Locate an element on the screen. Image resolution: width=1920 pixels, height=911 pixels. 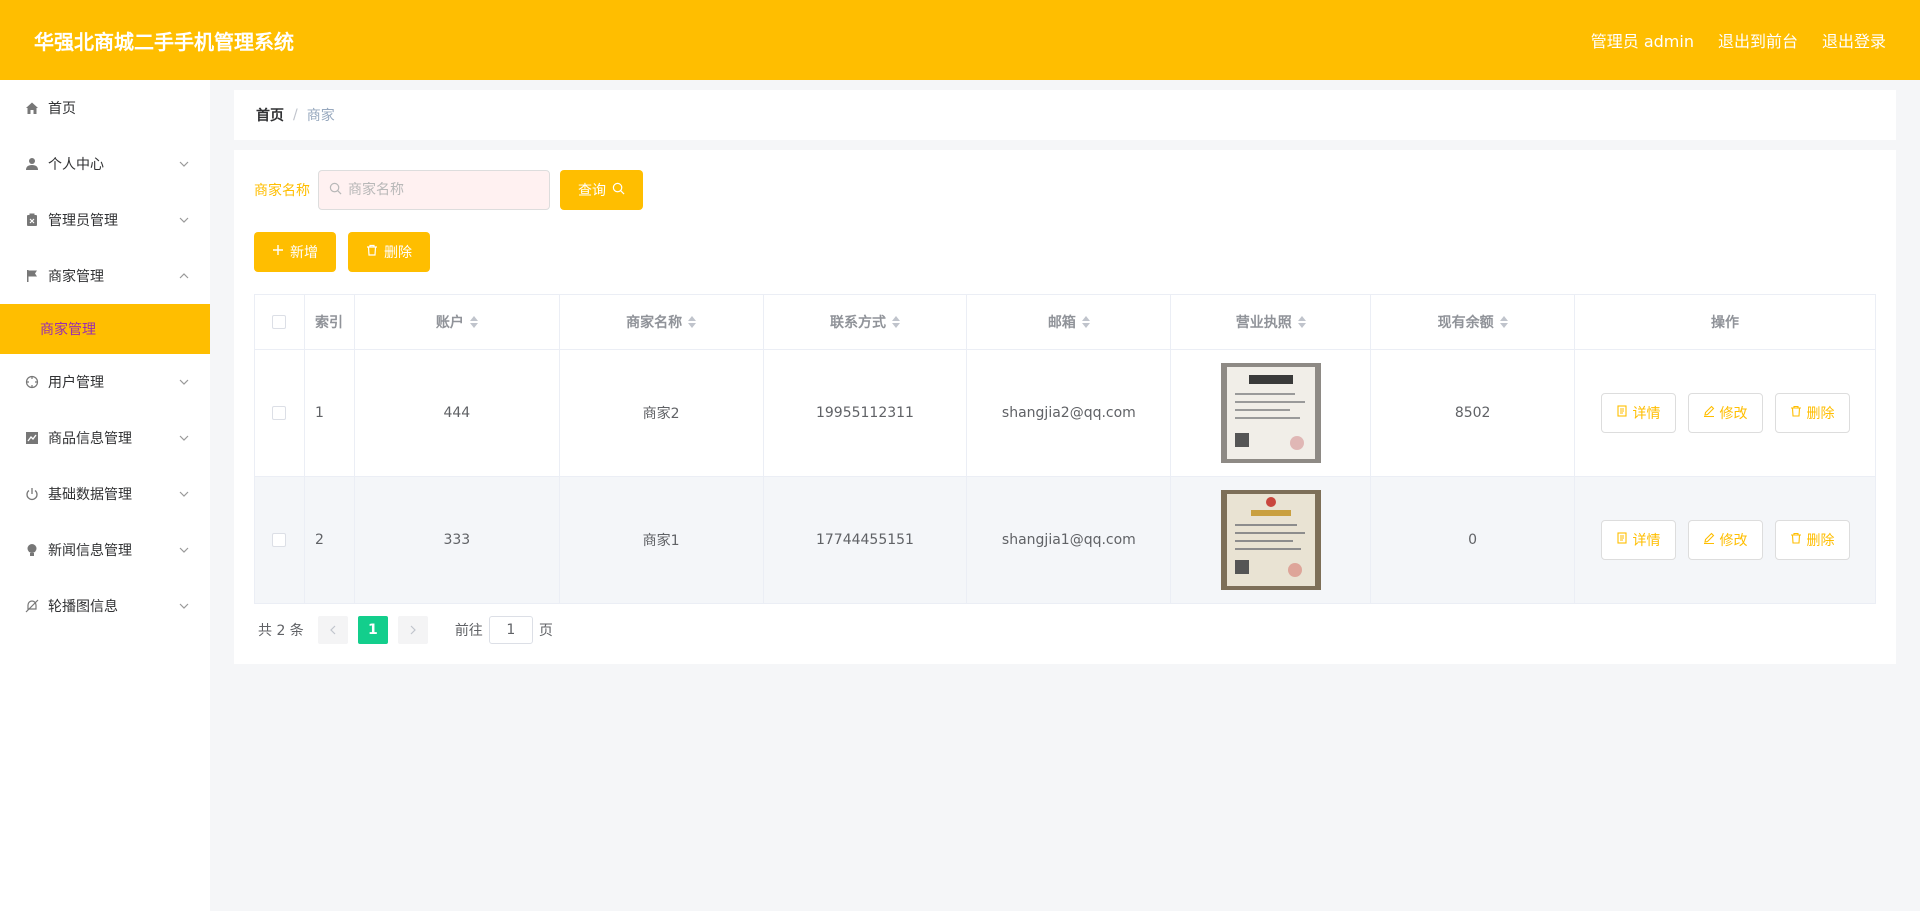
edit-label: 修改 is located at coordinates (1733, 414).